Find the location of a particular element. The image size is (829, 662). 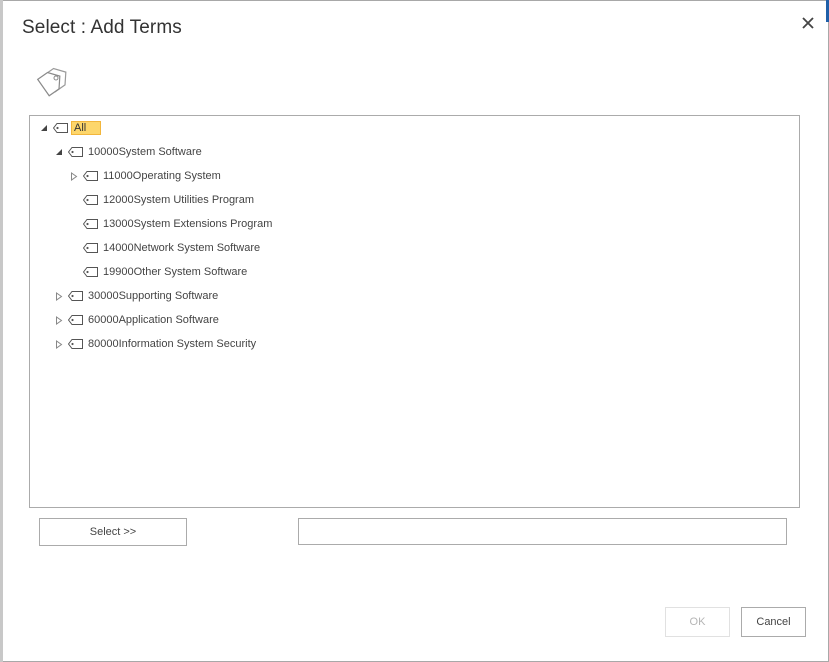

selected-terms-input is located at coordinates (542, 531).